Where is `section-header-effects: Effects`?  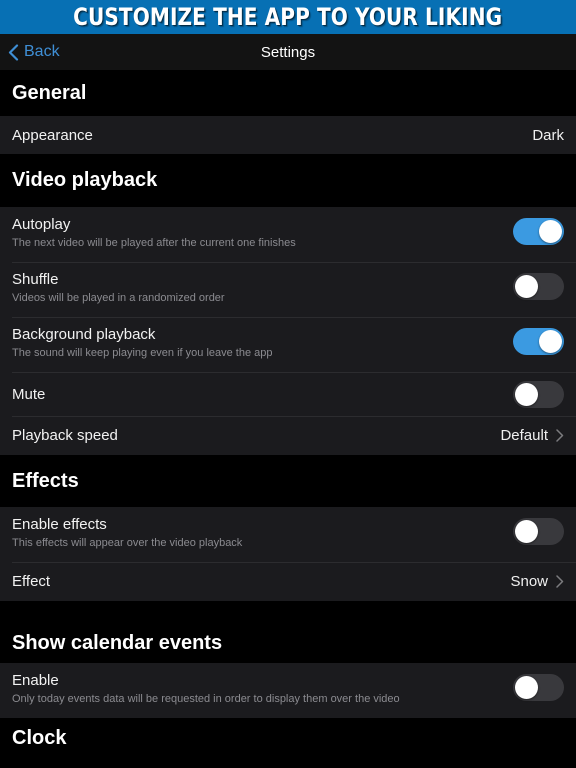
section-header-effects: Effects is located at coordinates (288, 481).